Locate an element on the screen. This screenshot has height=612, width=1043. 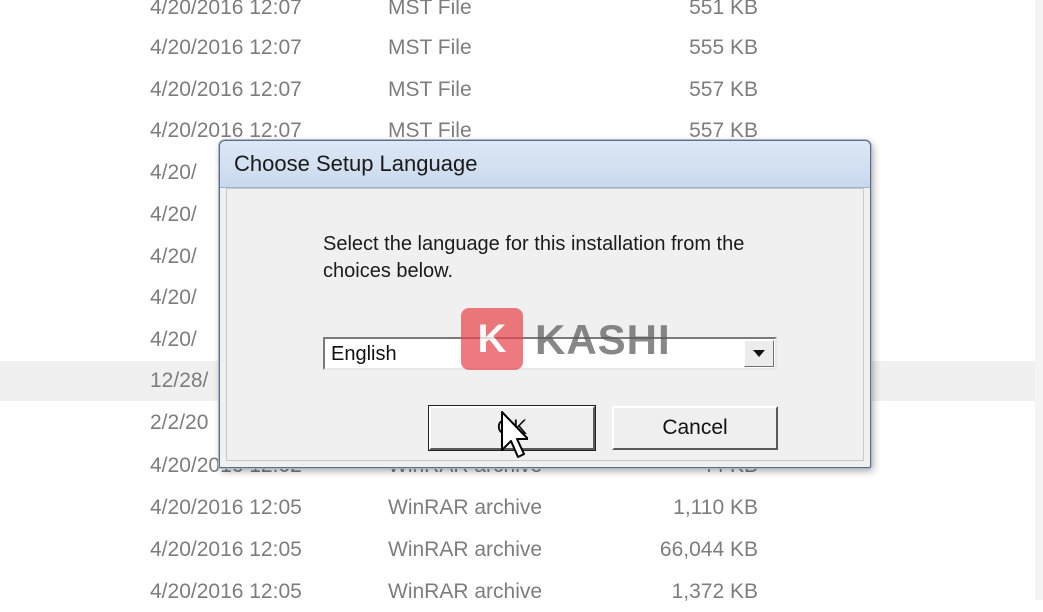
file-row: 4/20/2016 12:05 WinRAR archive 1,372 KB is located at coordinates (521, 592).